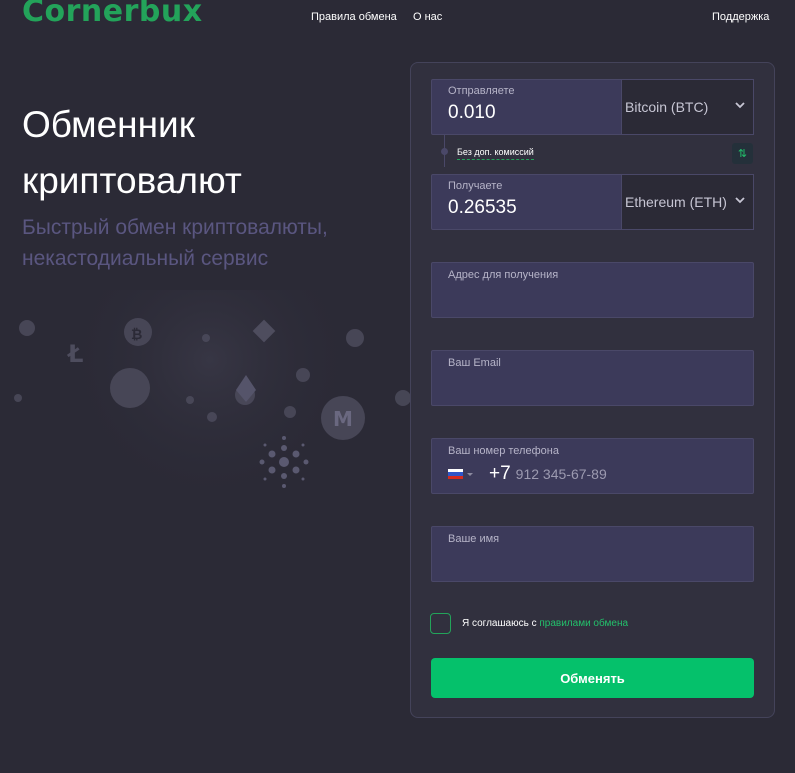 This screenshot has height=773, width=795. I want to click on phone-field: Ваш номер телефона +7 912 345-67-89, so click(592, 466).